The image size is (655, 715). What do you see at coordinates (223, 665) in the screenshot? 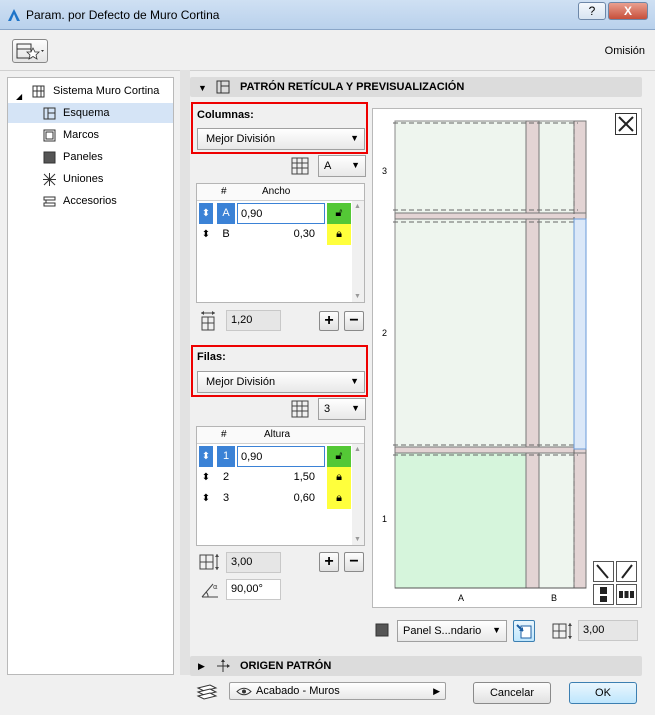
I see `origin-icon` at bounding box center [223, 665].